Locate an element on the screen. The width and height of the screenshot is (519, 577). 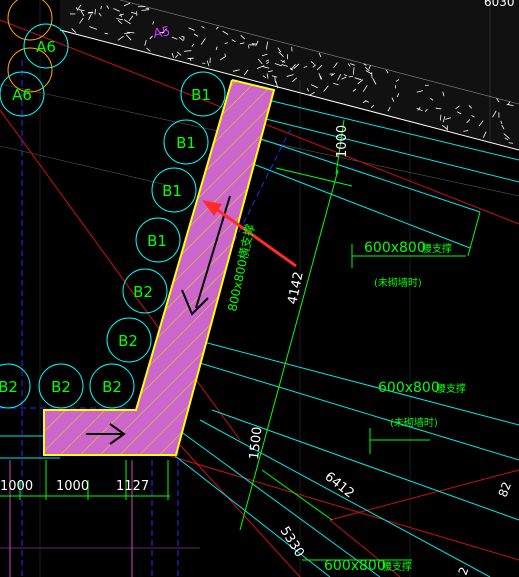
dim-1000-mid: 1000 is located at coordinates (72, 486).